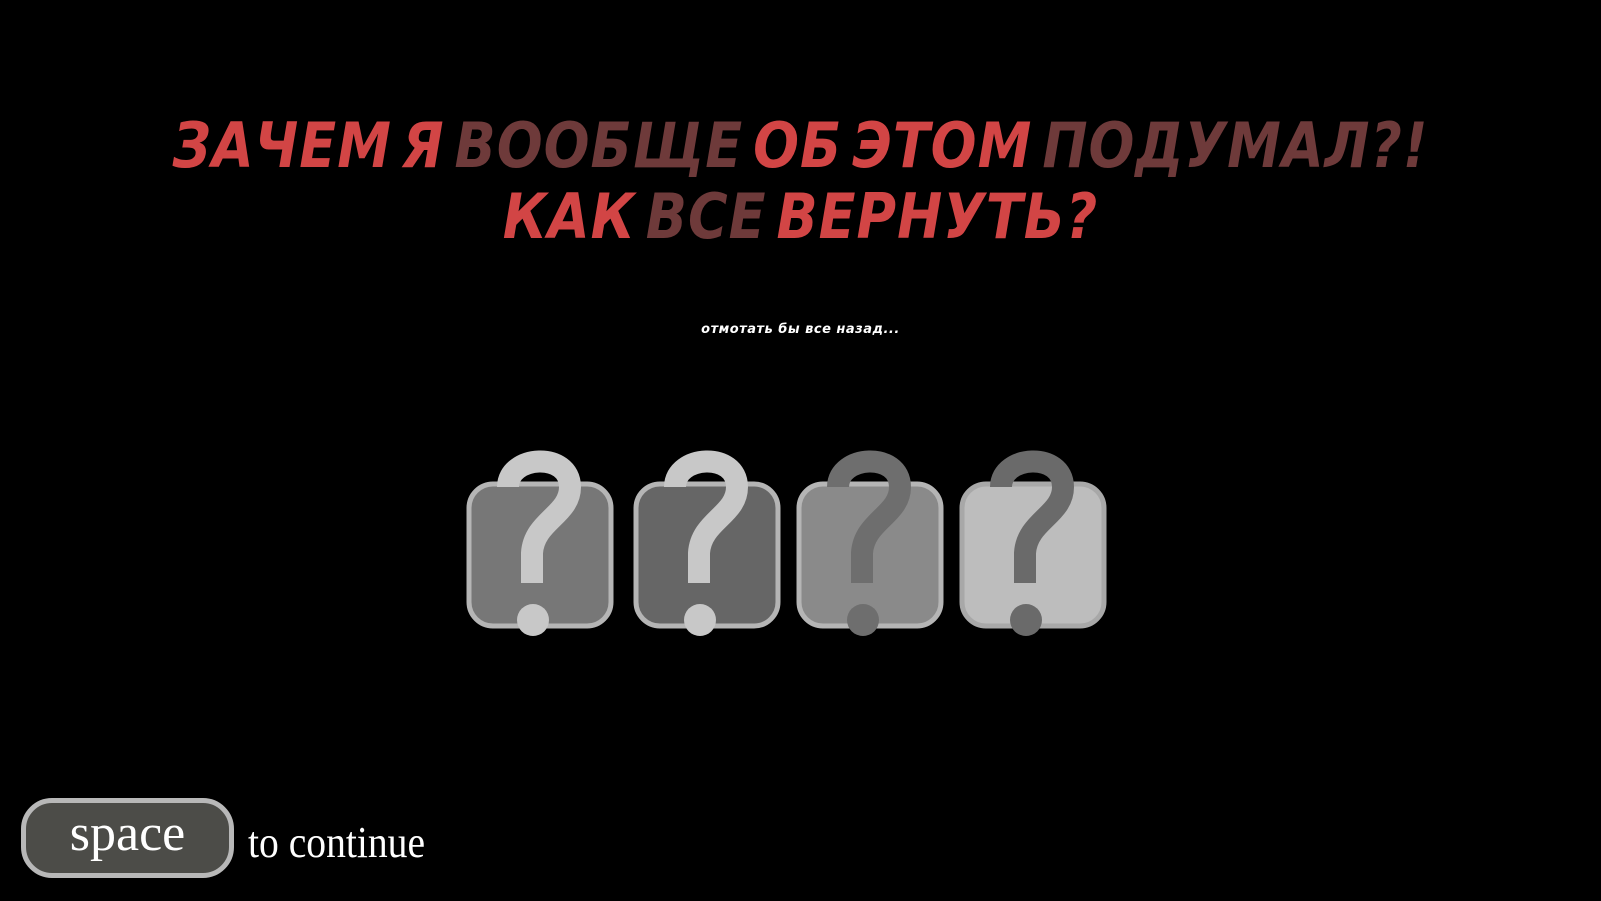  Describe the element at coordinates (337, 842) in the screenshot. I see `continue-label: to continue` at that location.